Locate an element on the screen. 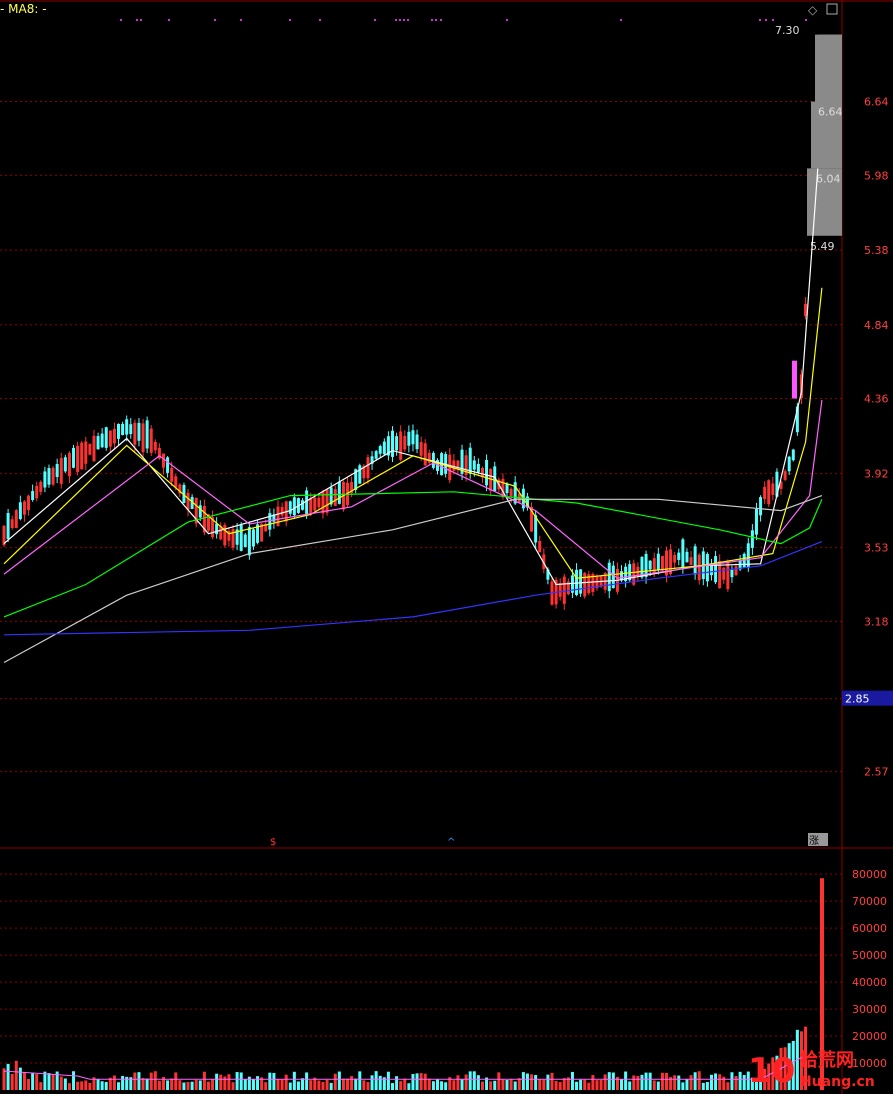 The width and height of the screenshot is (893, 1094). ma8-label: MA8: is located at coordinates (23, 9).